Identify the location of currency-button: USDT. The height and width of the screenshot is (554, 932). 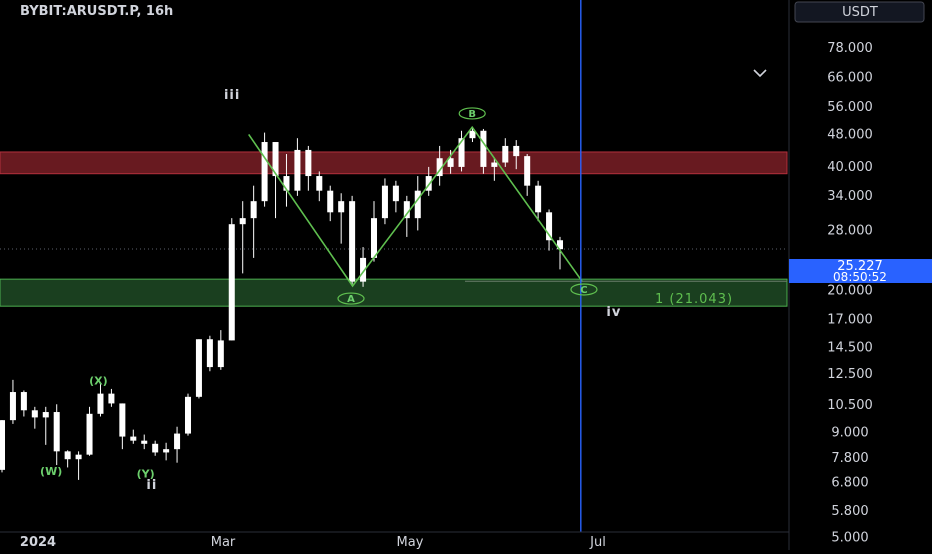
(859, 12).